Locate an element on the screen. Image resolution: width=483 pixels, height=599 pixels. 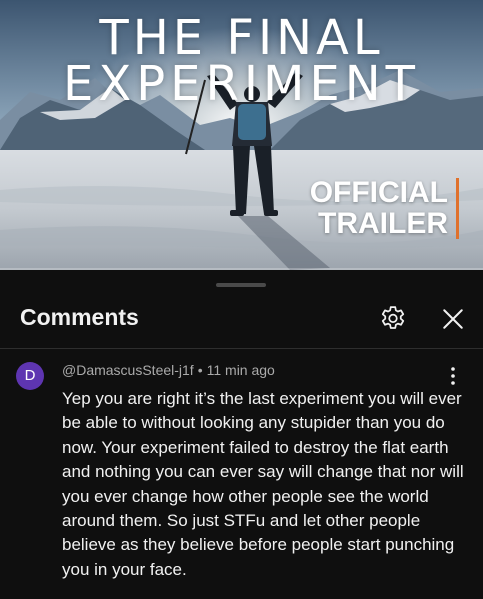
comment-more-button is located at coordinates (453, 376).